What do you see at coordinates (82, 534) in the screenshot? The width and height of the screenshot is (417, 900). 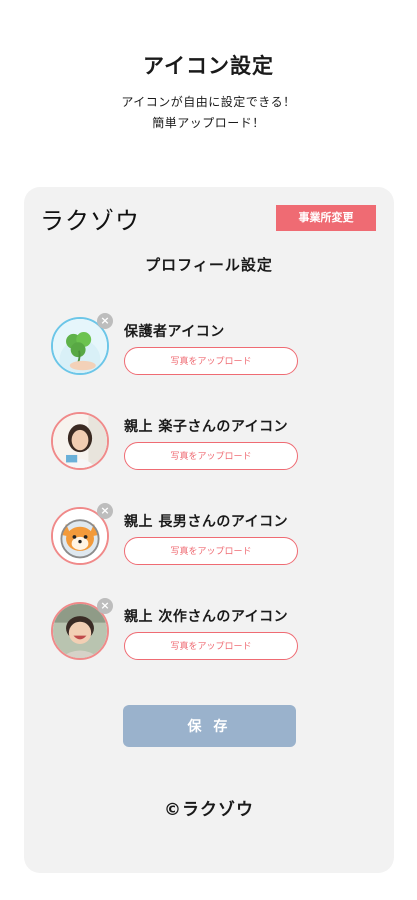 I see `avatar-chonan: ×` at bounding box center [82, 534].